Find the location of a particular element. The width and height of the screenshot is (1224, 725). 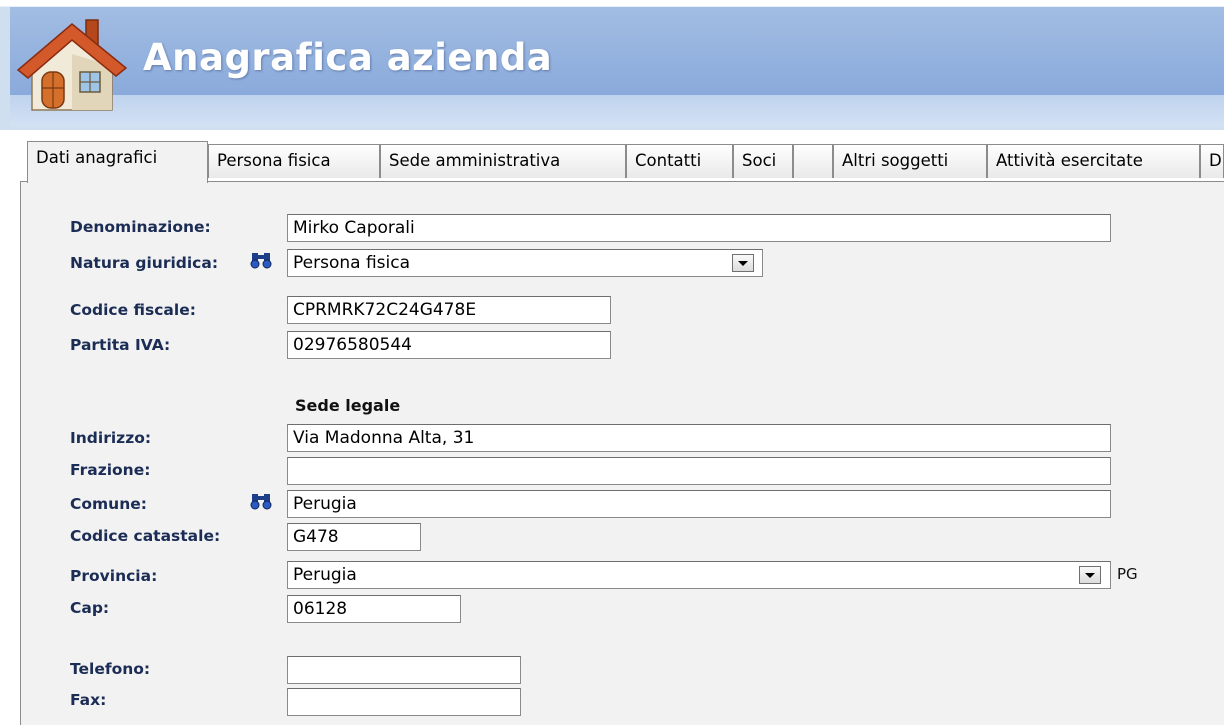

codice-catastale-field: G478 is located at coordinates (354, 537).